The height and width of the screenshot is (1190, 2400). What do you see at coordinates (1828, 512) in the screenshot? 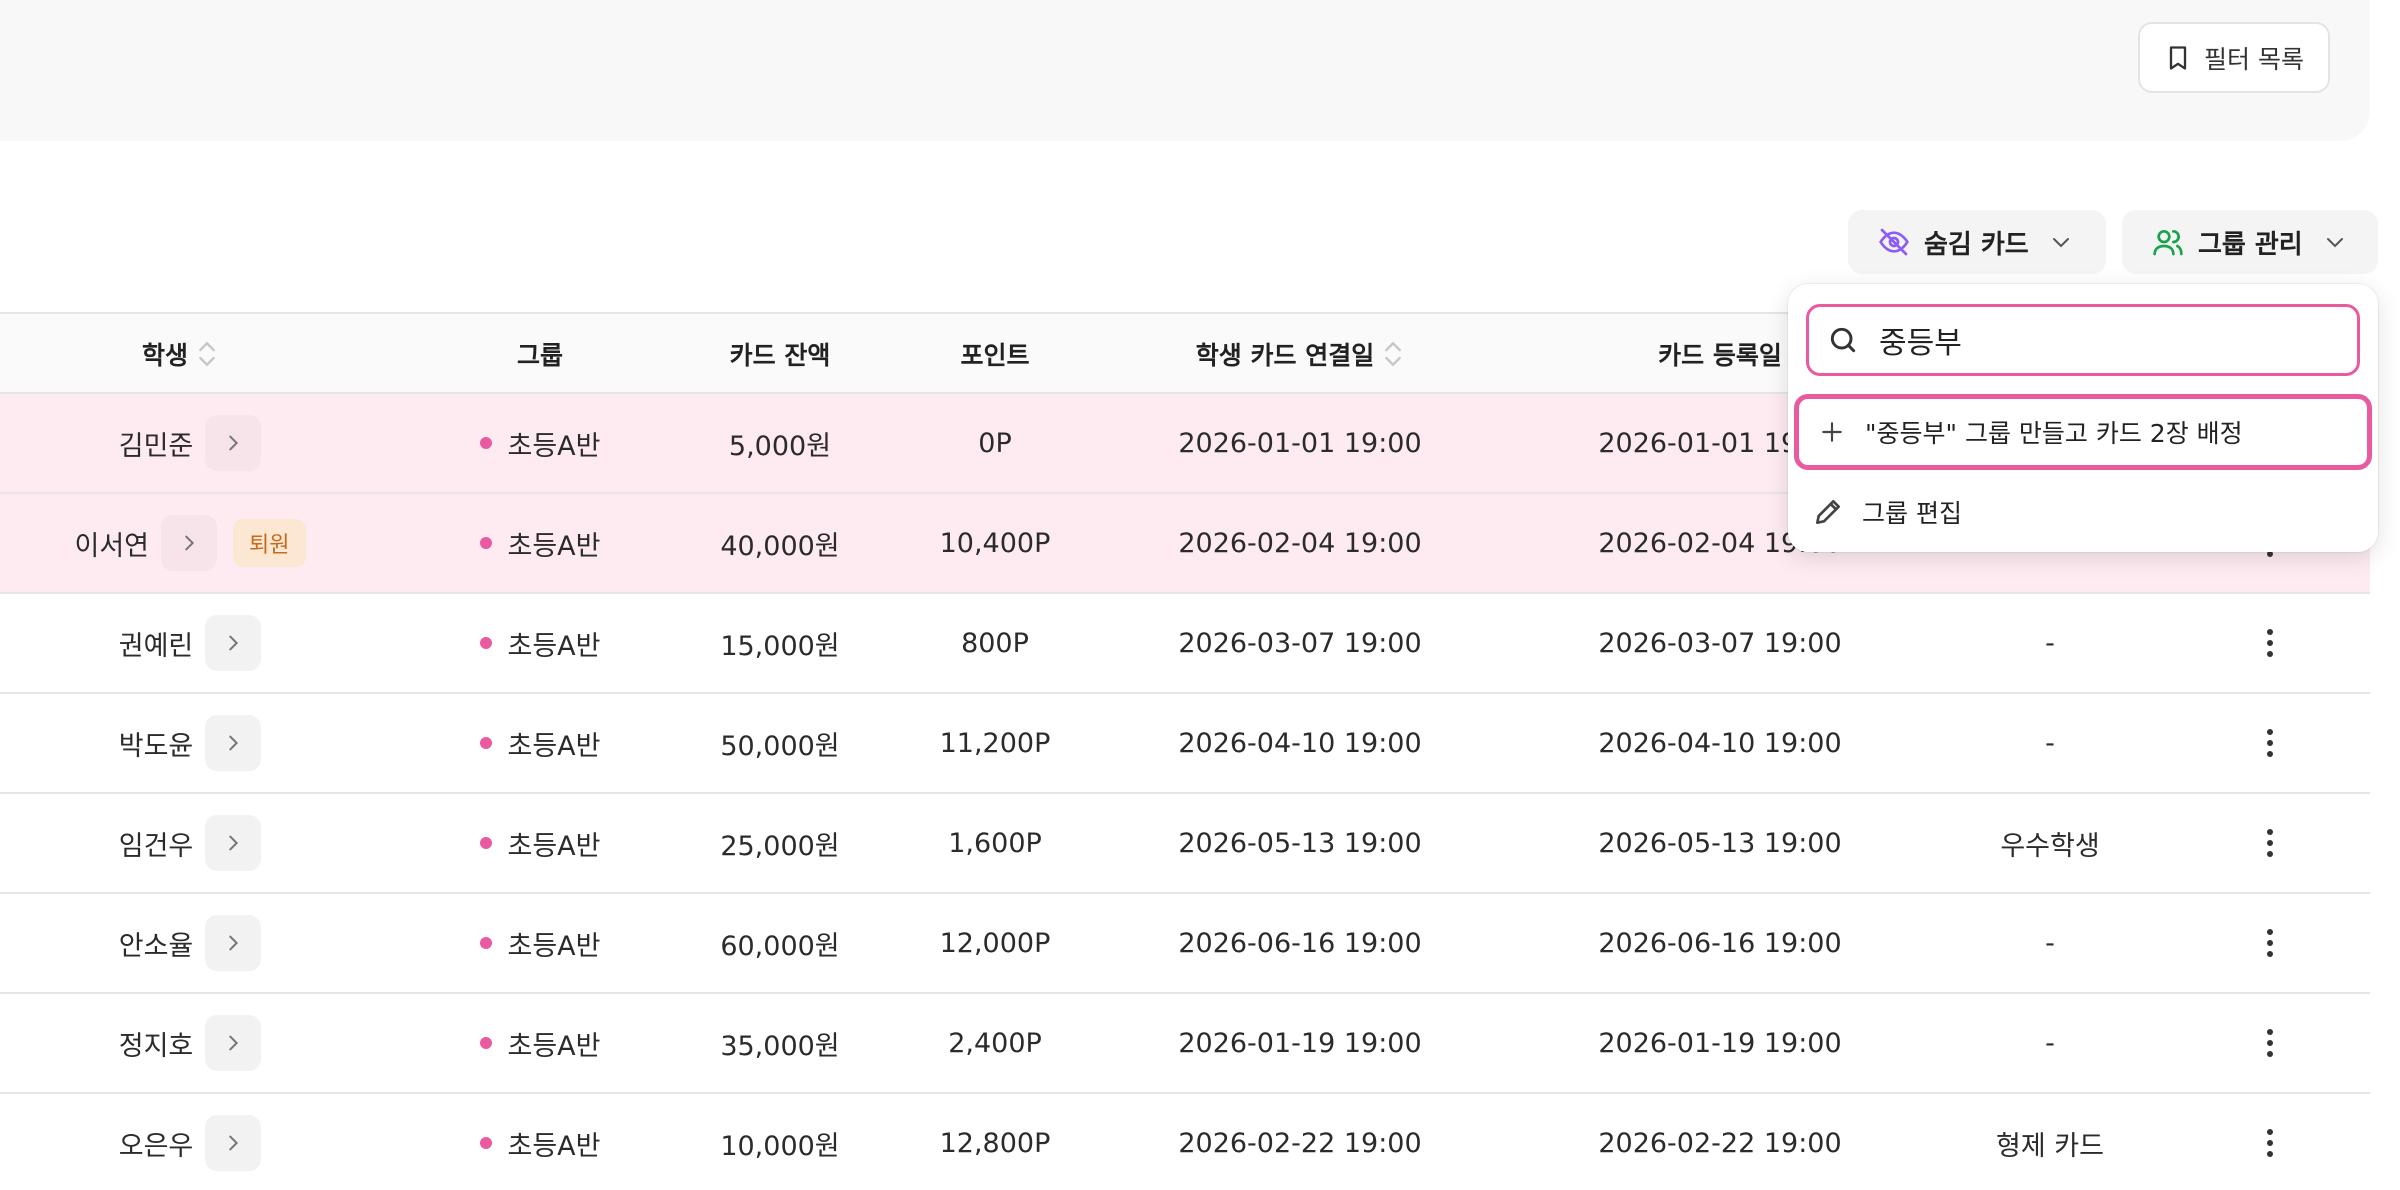
I see `pencil-icon` at bounding box center [1828, 512].